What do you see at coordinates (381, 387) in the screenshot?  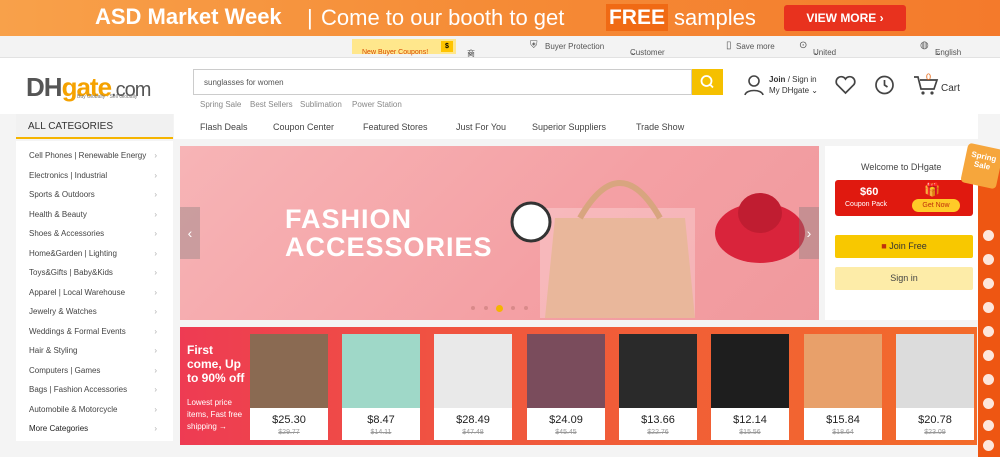 I see `product-card: $8.47 $14.11` at bounding box center [381, 387].